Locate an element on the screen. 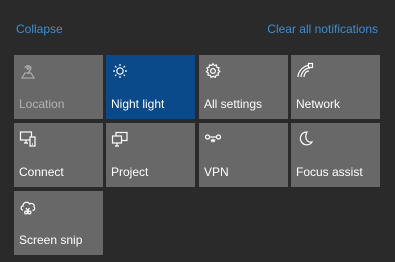 This screenshot has height=262, width=395. night-light-icon is located at coordinates (120, 71).